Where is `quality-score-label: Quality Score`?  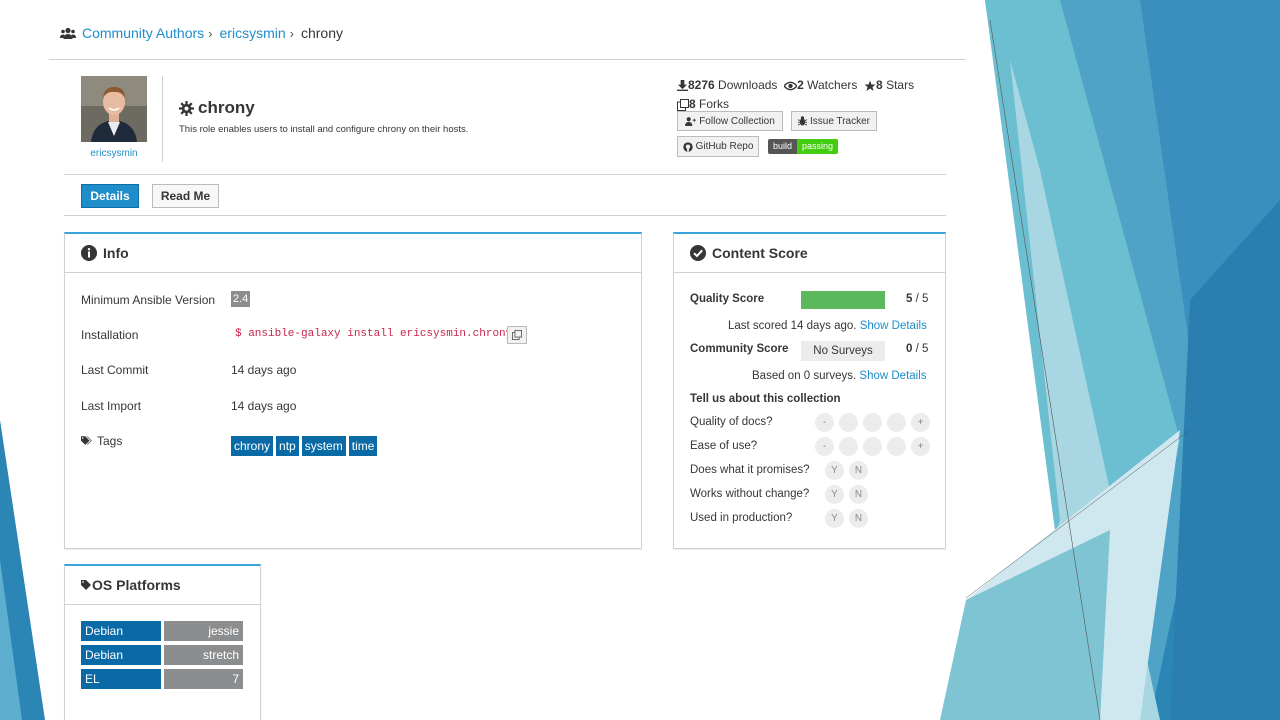
quality-score-label: Quality Score is located at coordinates (727, 299).